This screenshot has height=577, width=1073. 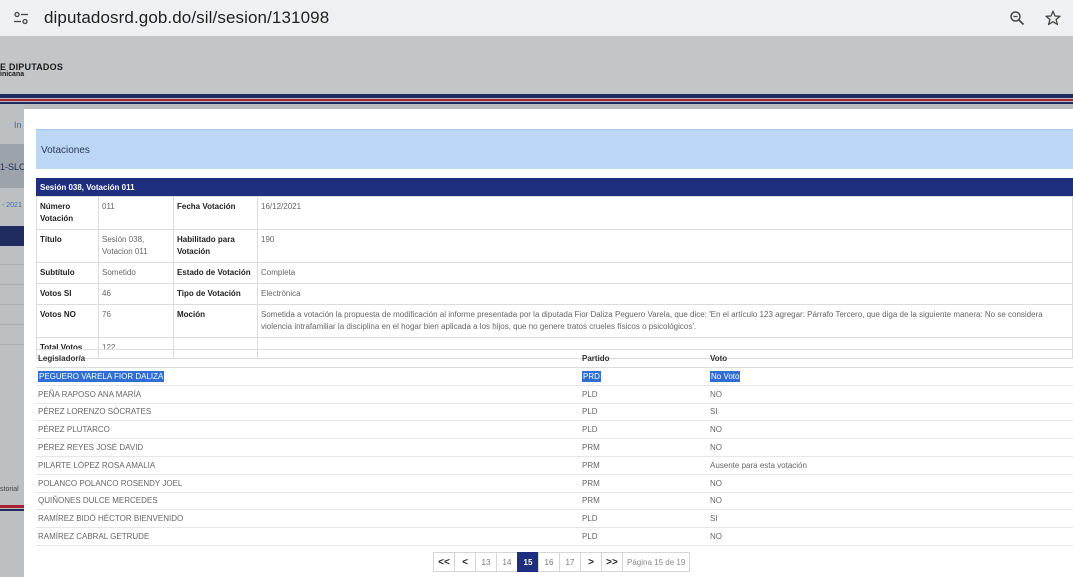 I want to click on column-header-partido: Partido, so click(x=644, y=358).